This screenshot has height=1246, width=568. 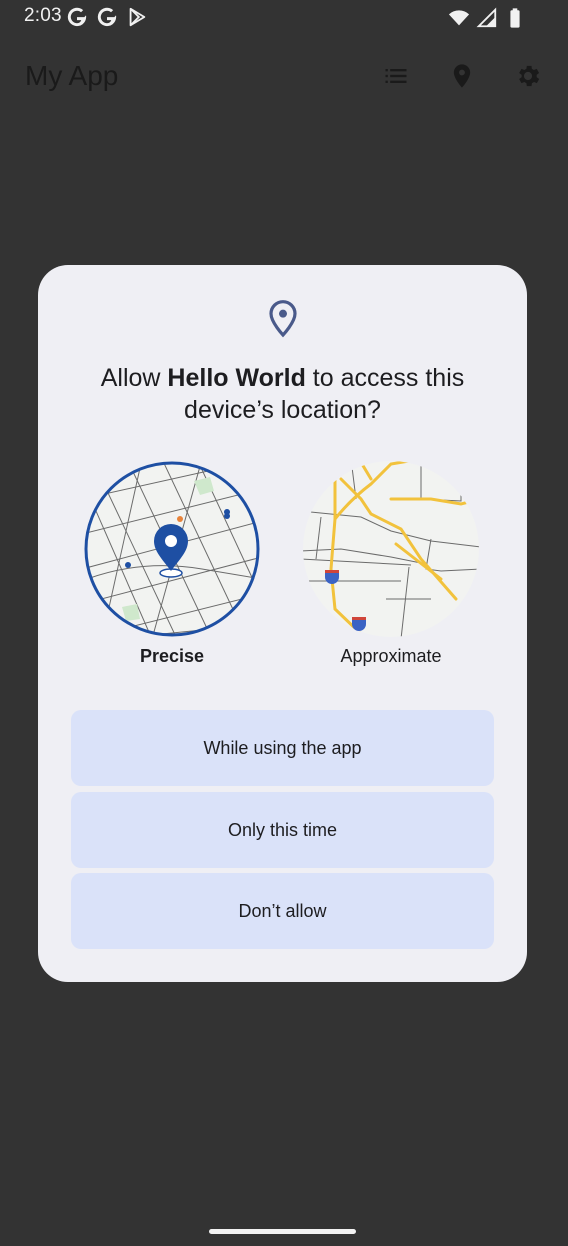 I want to click on location-button, so click(x=462, y=76).